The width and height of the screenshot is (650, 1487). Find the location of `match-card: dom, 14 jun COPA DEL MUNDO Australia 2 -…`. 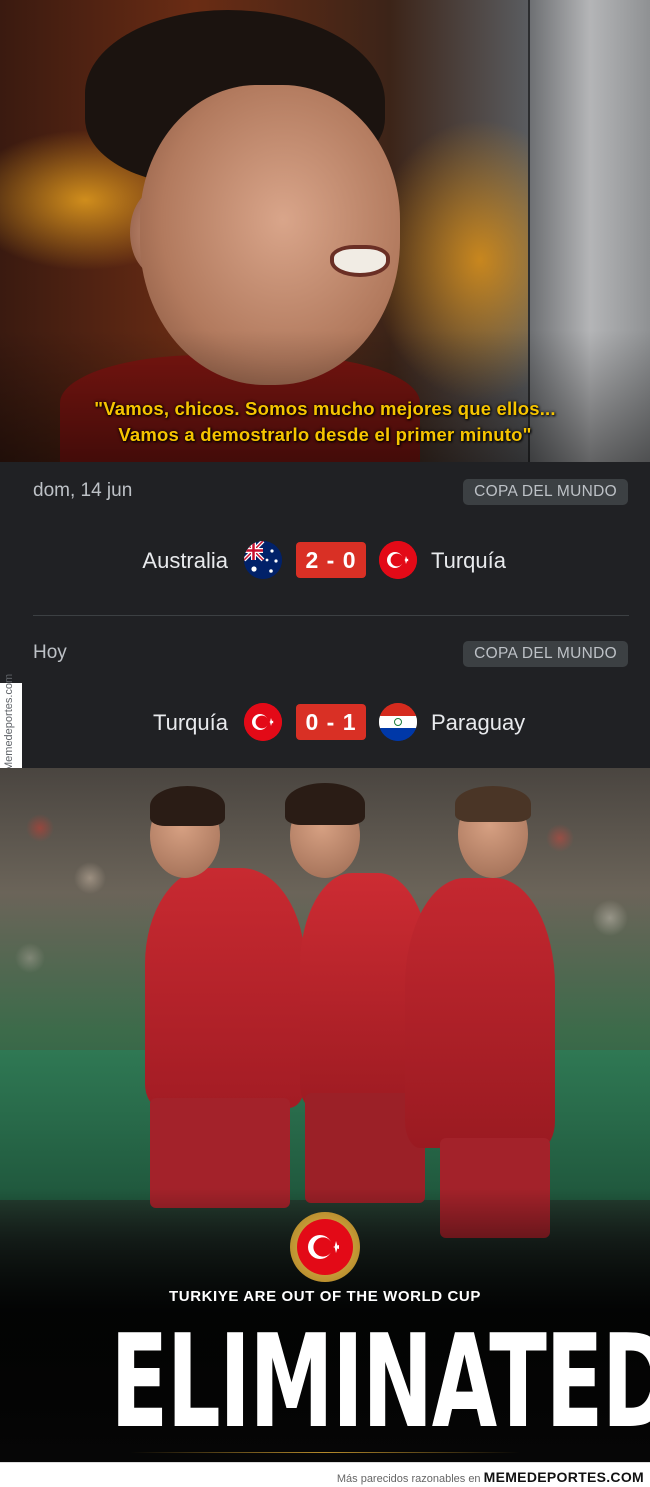

match-card: dom, 14 jun COPA DEL MUNDO Australia 2 -… is located at coordinates (325, 537).